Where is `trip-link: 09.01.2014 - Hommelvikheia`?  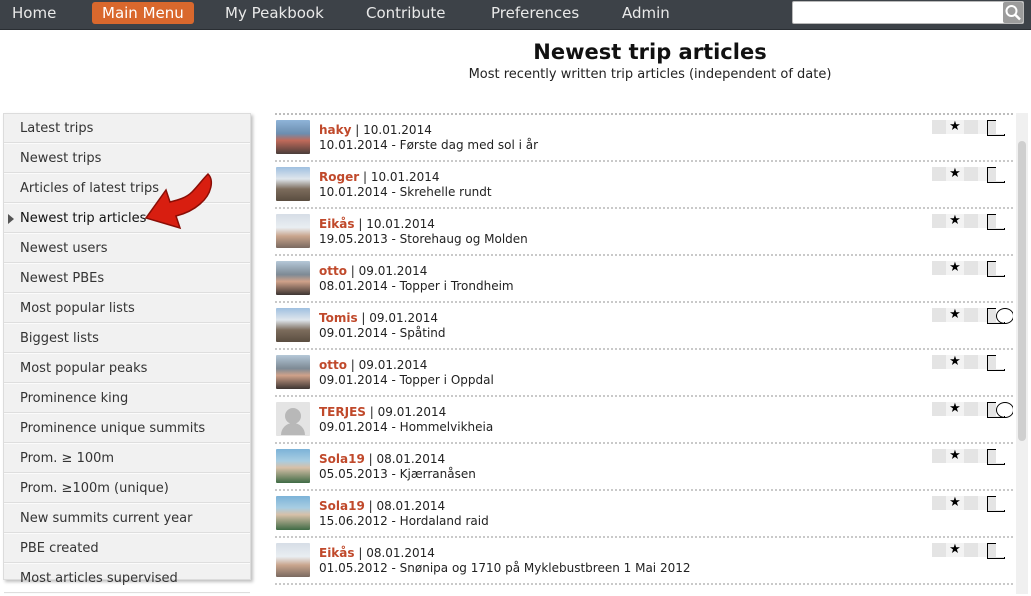
trip-link: 09.01.2014 - Hommelvikheia is located at coordinates (406, 427).